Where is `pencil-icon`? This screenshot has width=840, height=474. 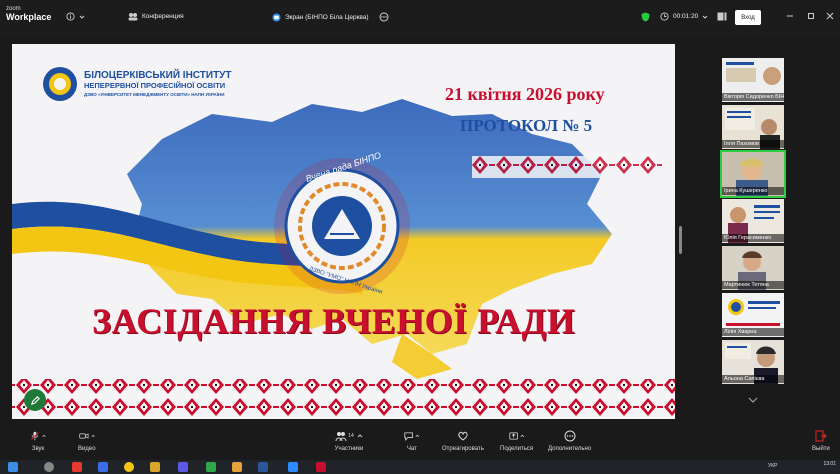 pencil-icon is located at coordinates (35, 400).